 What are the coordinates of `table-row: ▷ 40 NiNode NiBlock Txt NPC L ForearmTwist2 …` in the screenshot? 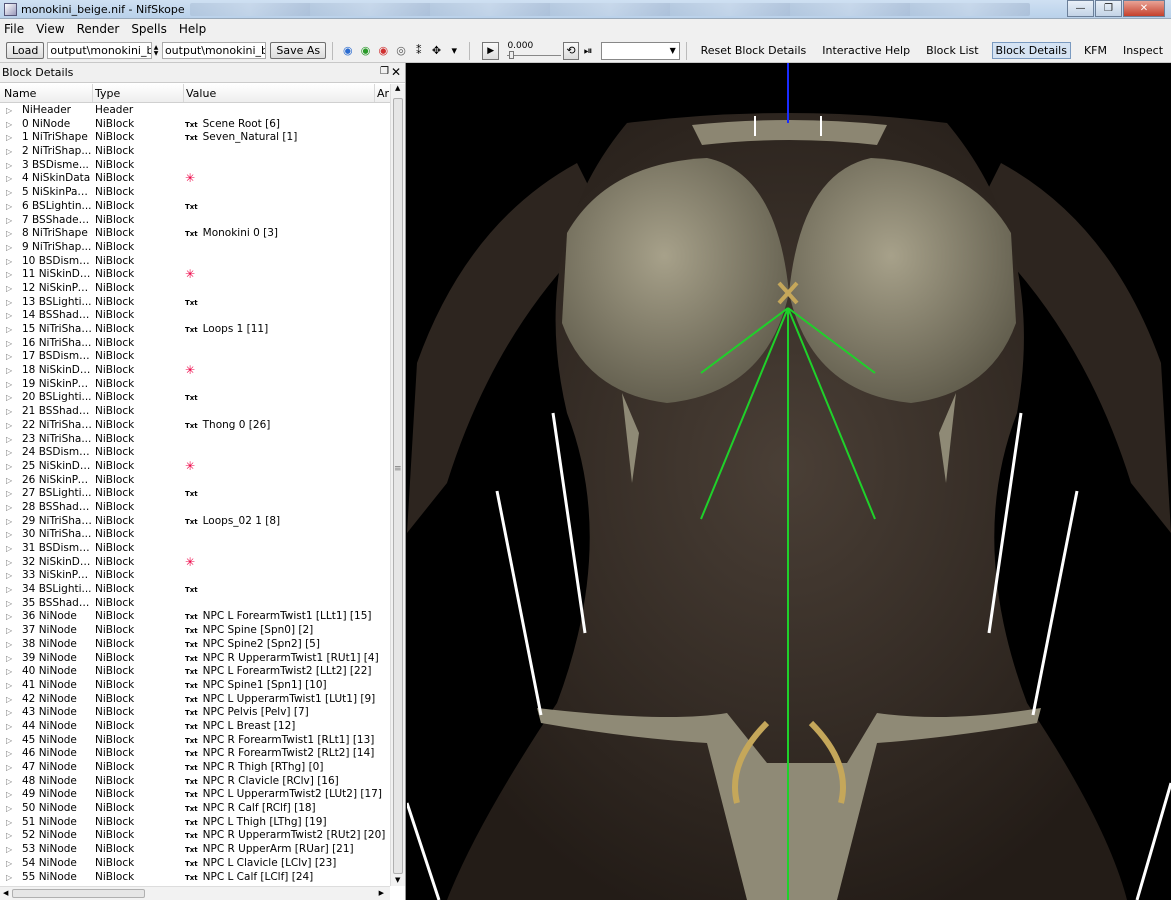 It's located at (195, 672).